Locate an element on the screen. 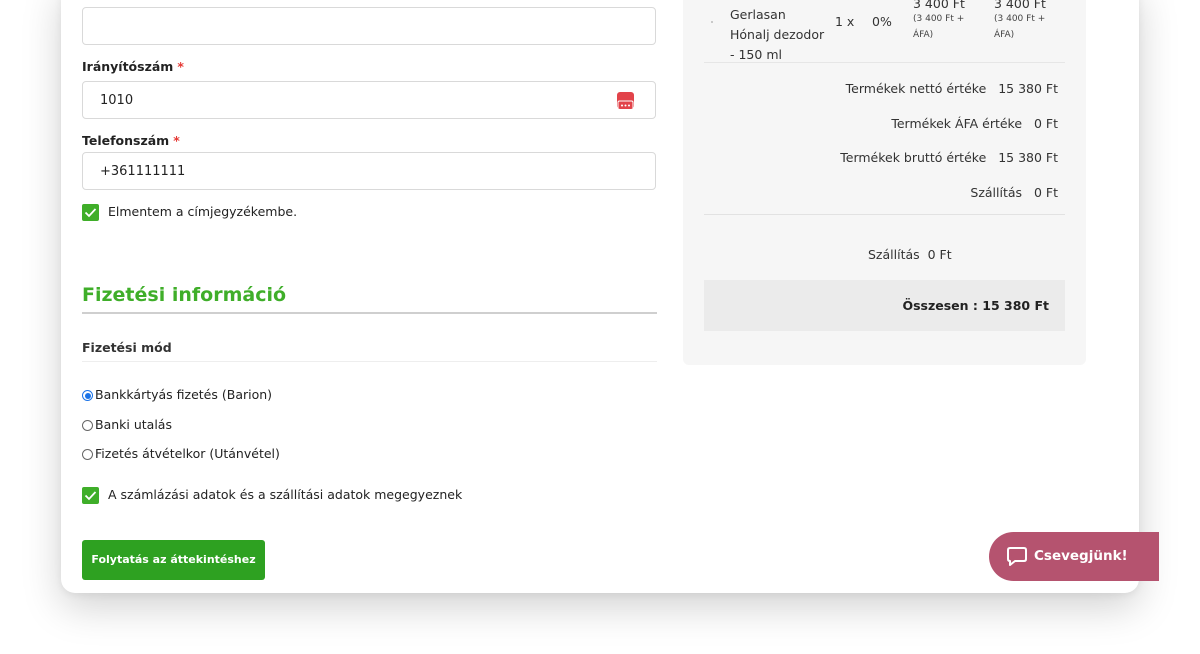 Image resolution: width=1200 pixels, height=654 pixels. section-divider is located at coordinates (369, 313).